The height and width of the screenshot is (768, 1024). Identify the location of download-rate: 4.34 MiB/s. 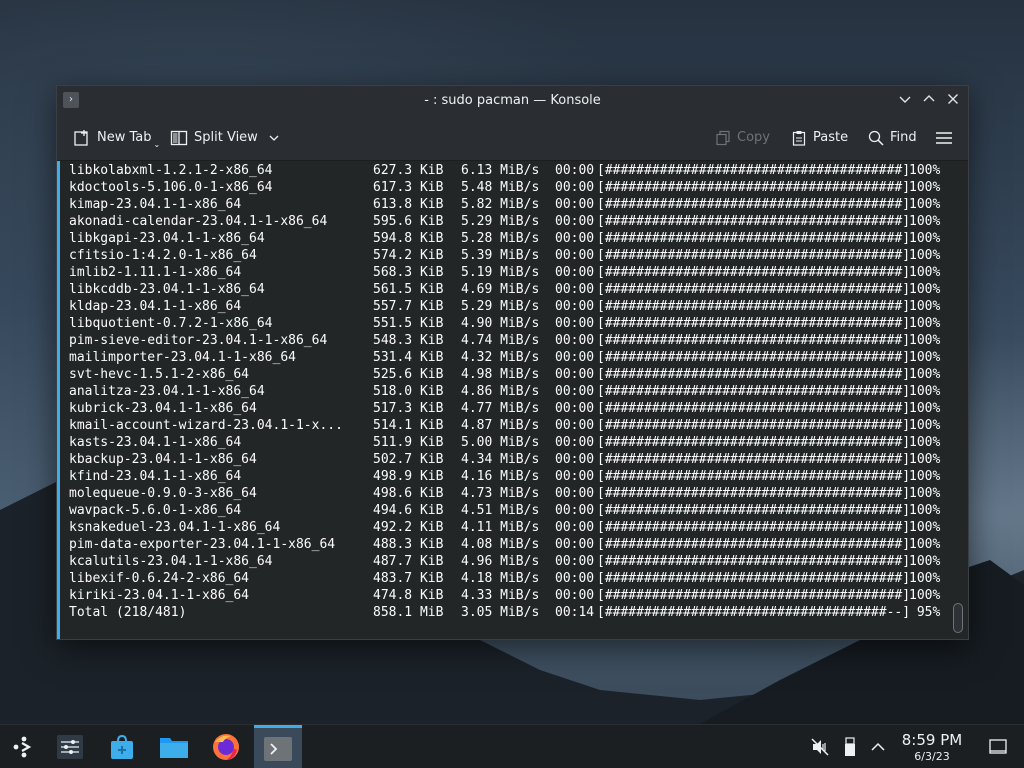
(500, 459).